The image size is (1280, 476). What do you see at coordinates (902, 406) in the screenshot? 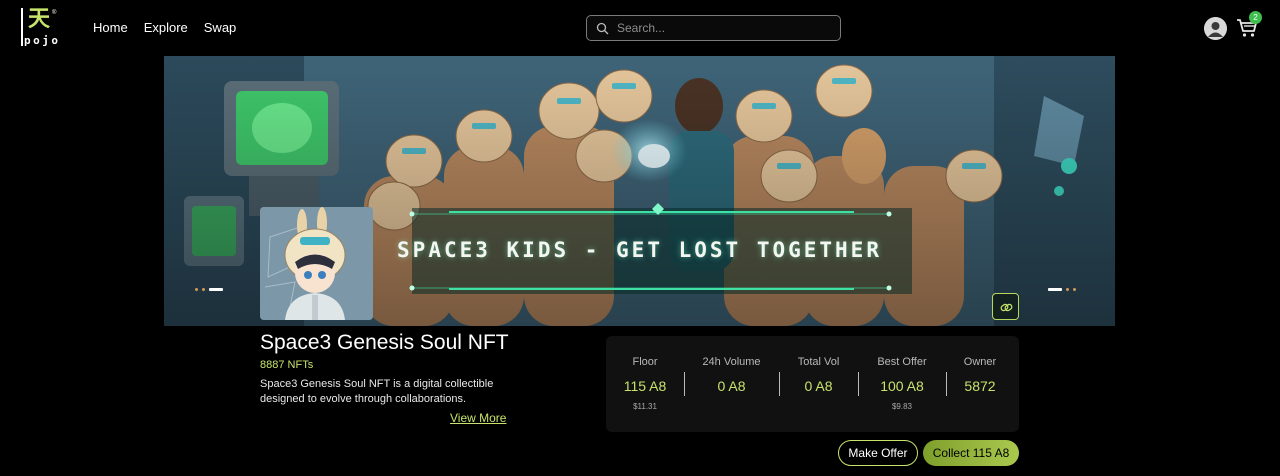
I see `stat-usd-value: $9.83` at bounding box center [902, 406].